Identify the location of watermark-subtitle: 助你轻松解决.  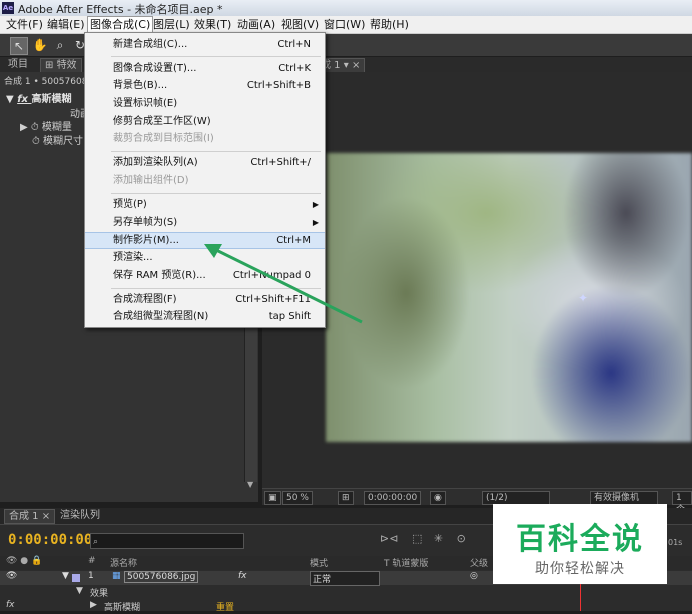
(580, 569).